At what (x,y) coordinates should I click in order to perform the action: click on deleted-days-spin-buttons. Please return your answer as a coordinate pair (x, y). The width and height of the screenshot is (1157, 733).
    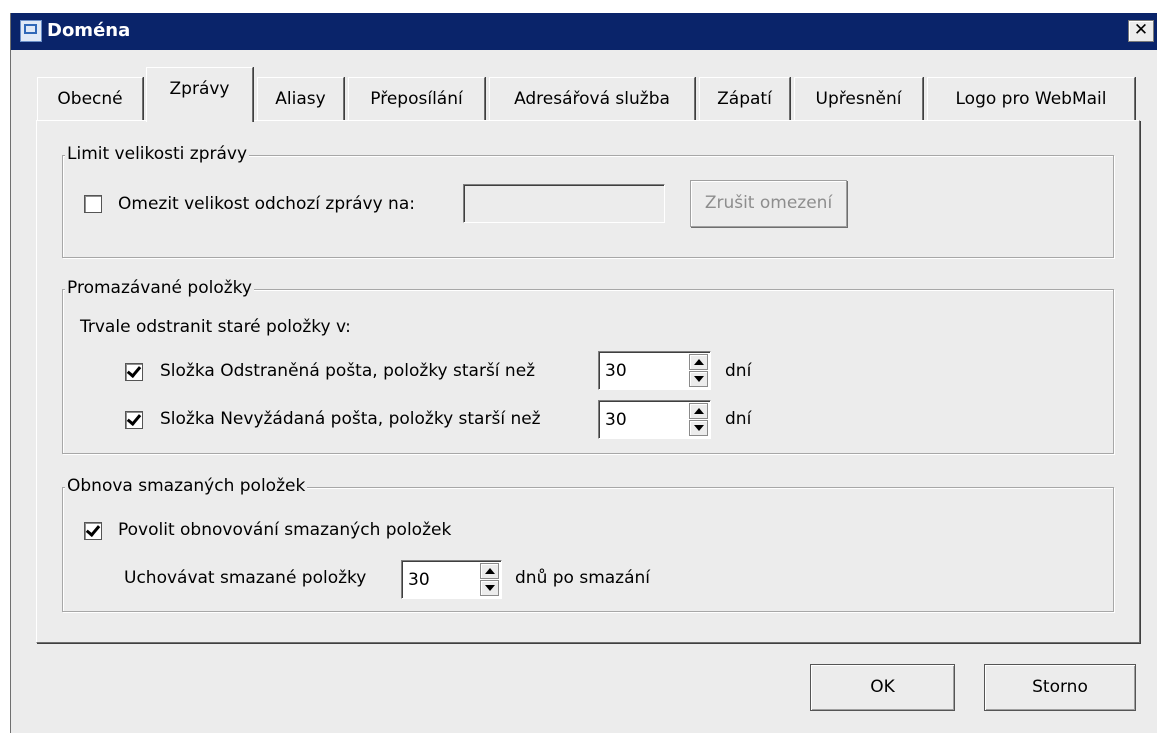
    Looking at the image, I should click on (698, 370).